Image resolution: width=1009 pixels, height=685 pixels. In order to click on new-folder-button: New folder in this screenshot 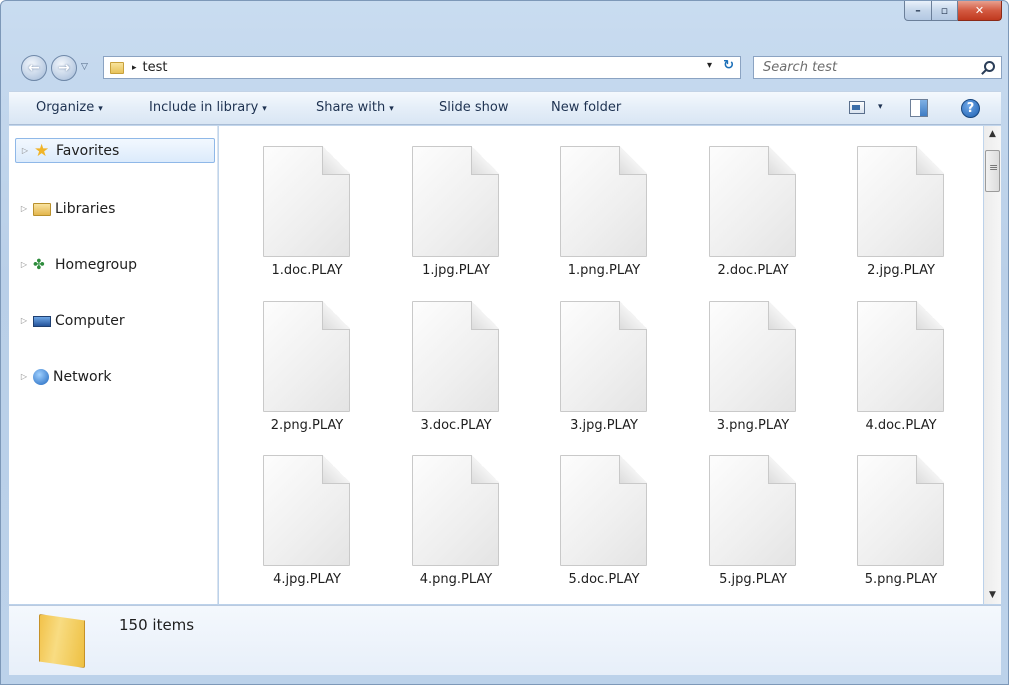, I will do `click(586, 107)`.